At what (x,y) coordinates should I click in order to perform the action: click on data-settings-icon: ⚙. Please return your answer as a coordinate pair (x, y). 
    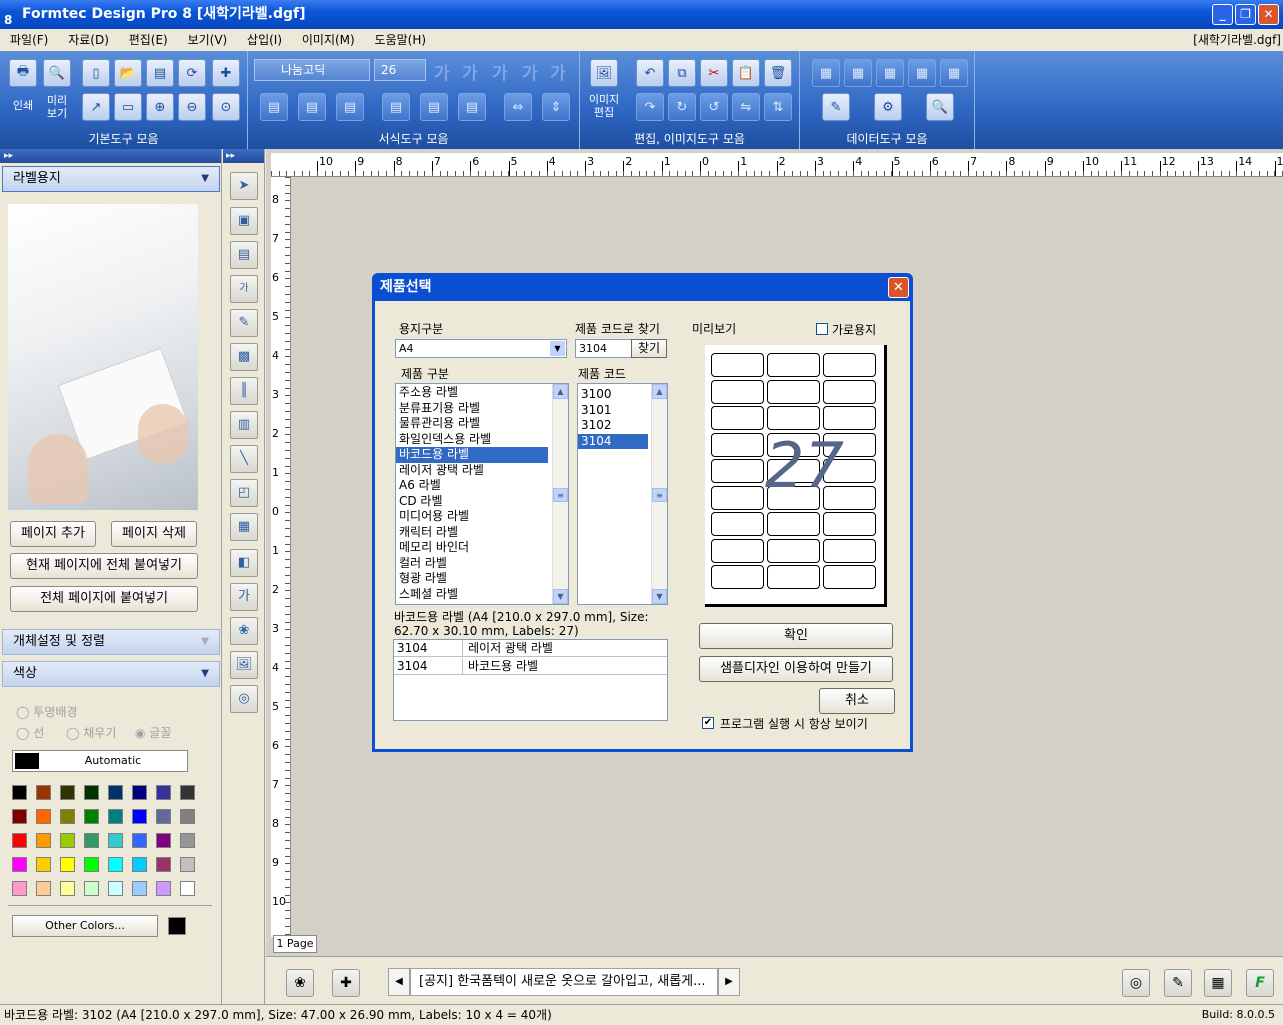
    Looking at the image, I should click on (888, 107).